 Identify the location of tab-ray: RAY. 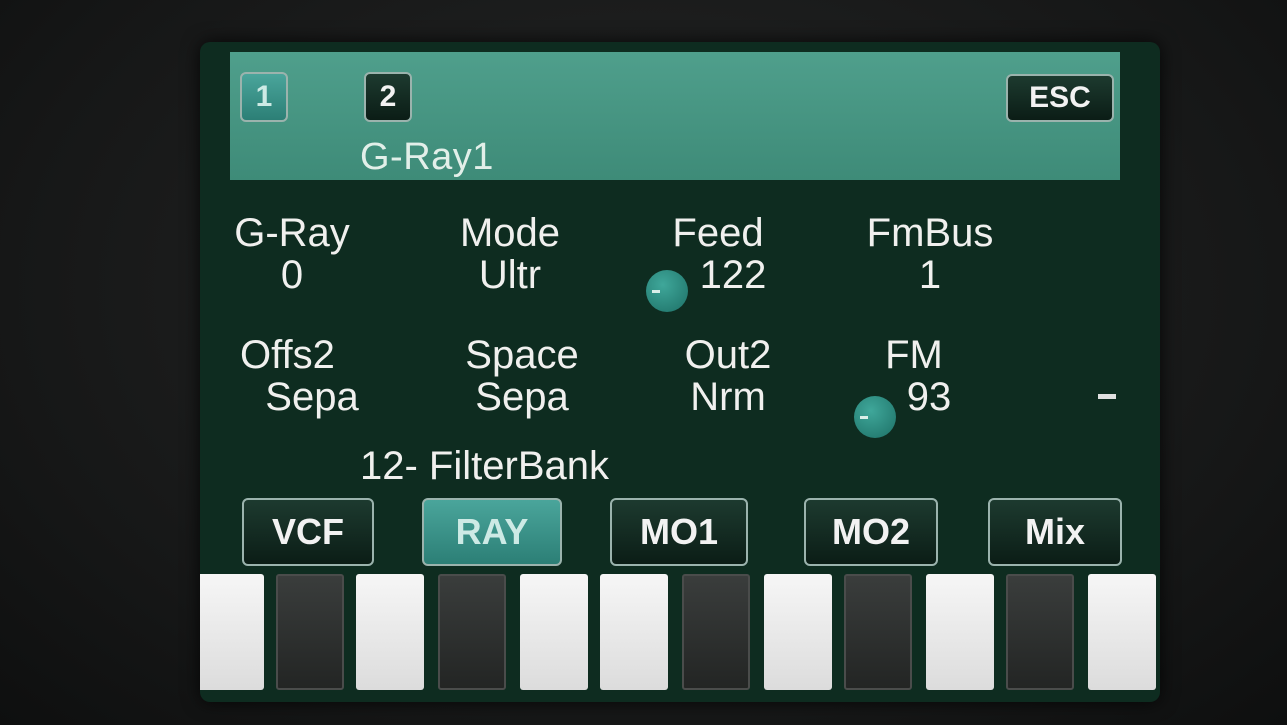
(492, 532).